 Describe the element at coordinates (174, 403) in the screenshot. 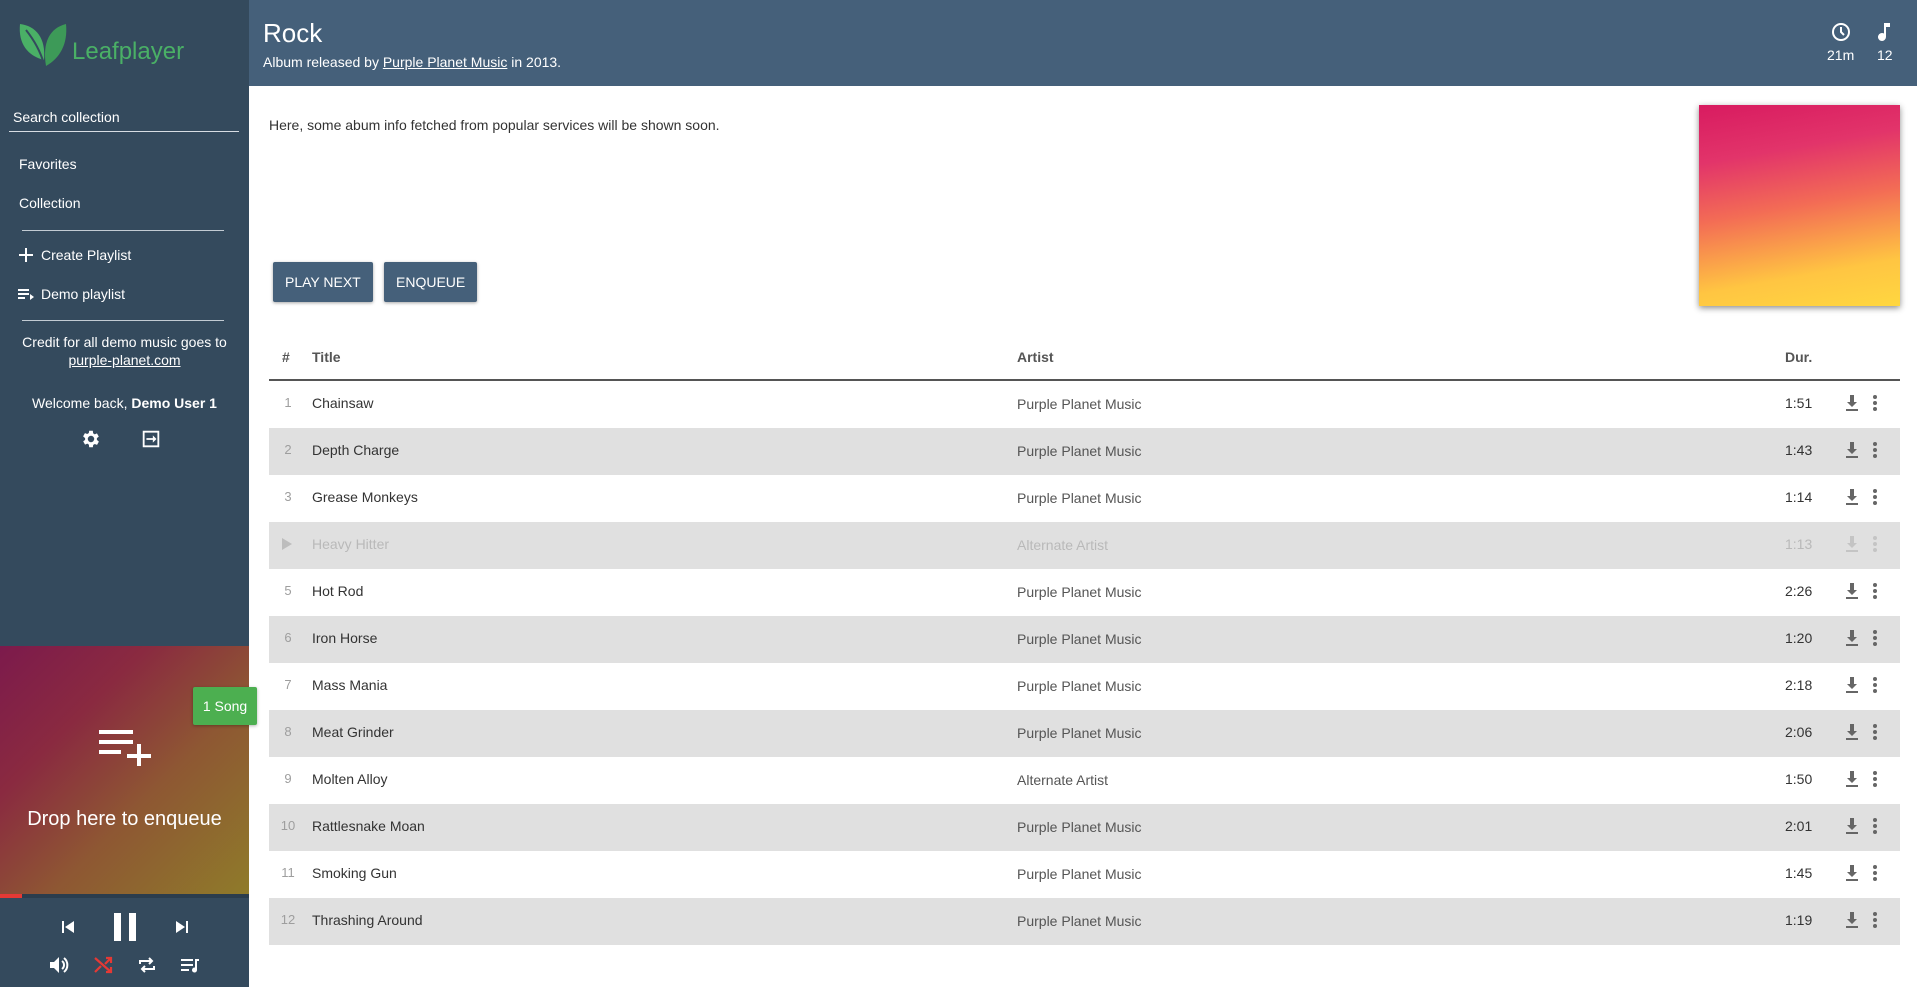

I see `welcome-user: Demo User 1` at that location.